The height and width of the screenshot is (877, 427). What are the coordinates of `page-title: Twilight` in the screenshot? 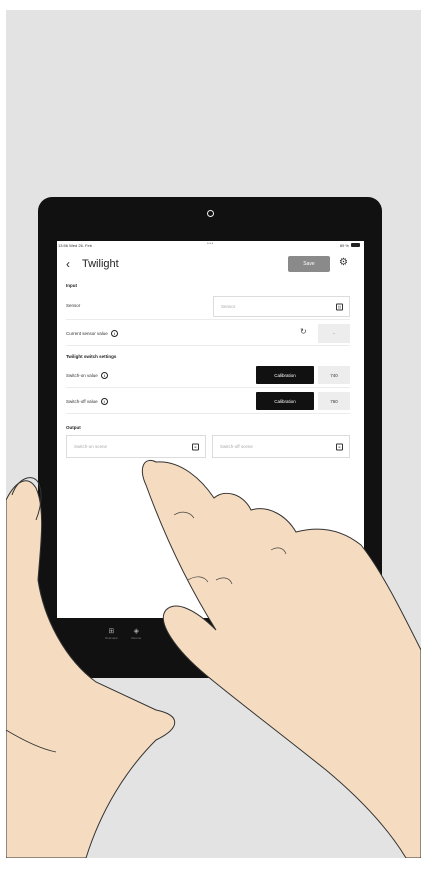 It's located at (100, 264).